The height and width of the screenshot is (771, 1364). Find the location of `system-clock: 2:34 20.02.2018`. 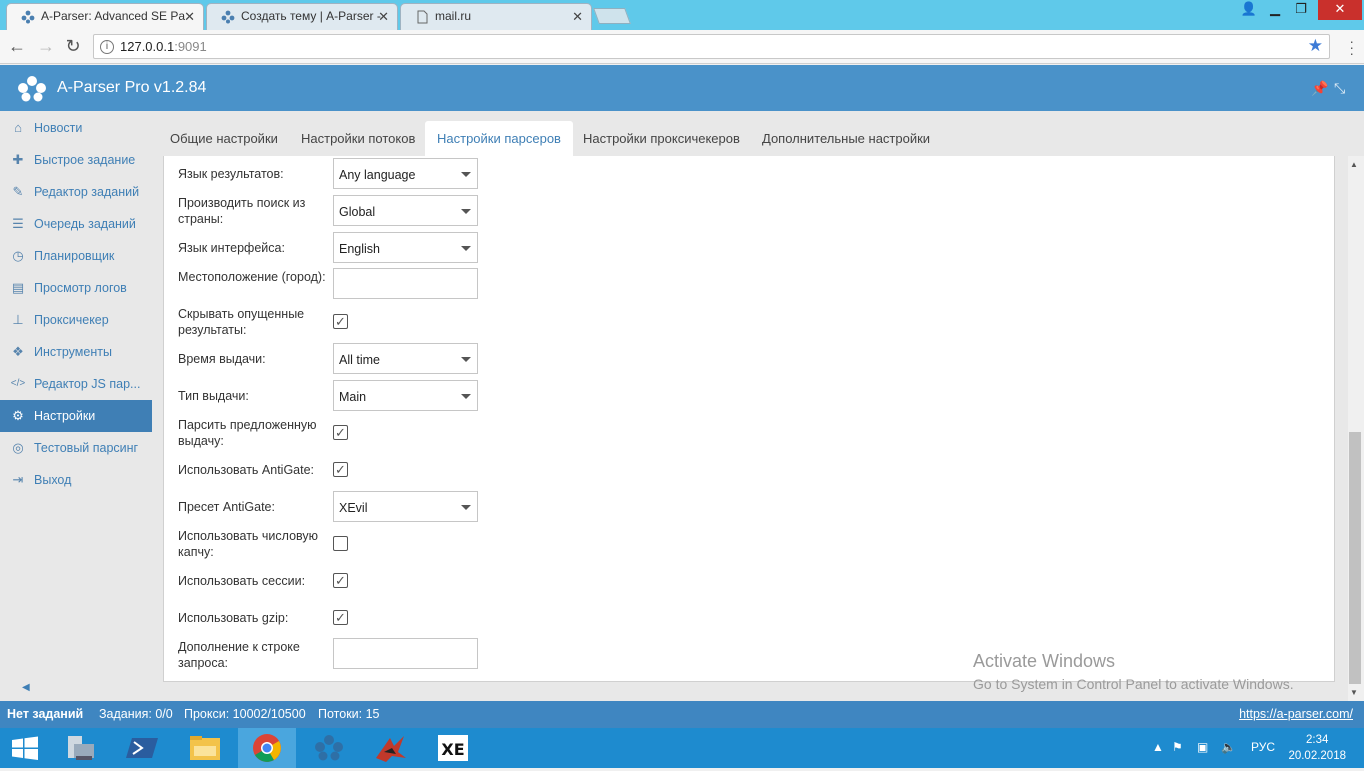

system-clock: 2:34 20.02.2018 is located at coordinates (1317, 748).